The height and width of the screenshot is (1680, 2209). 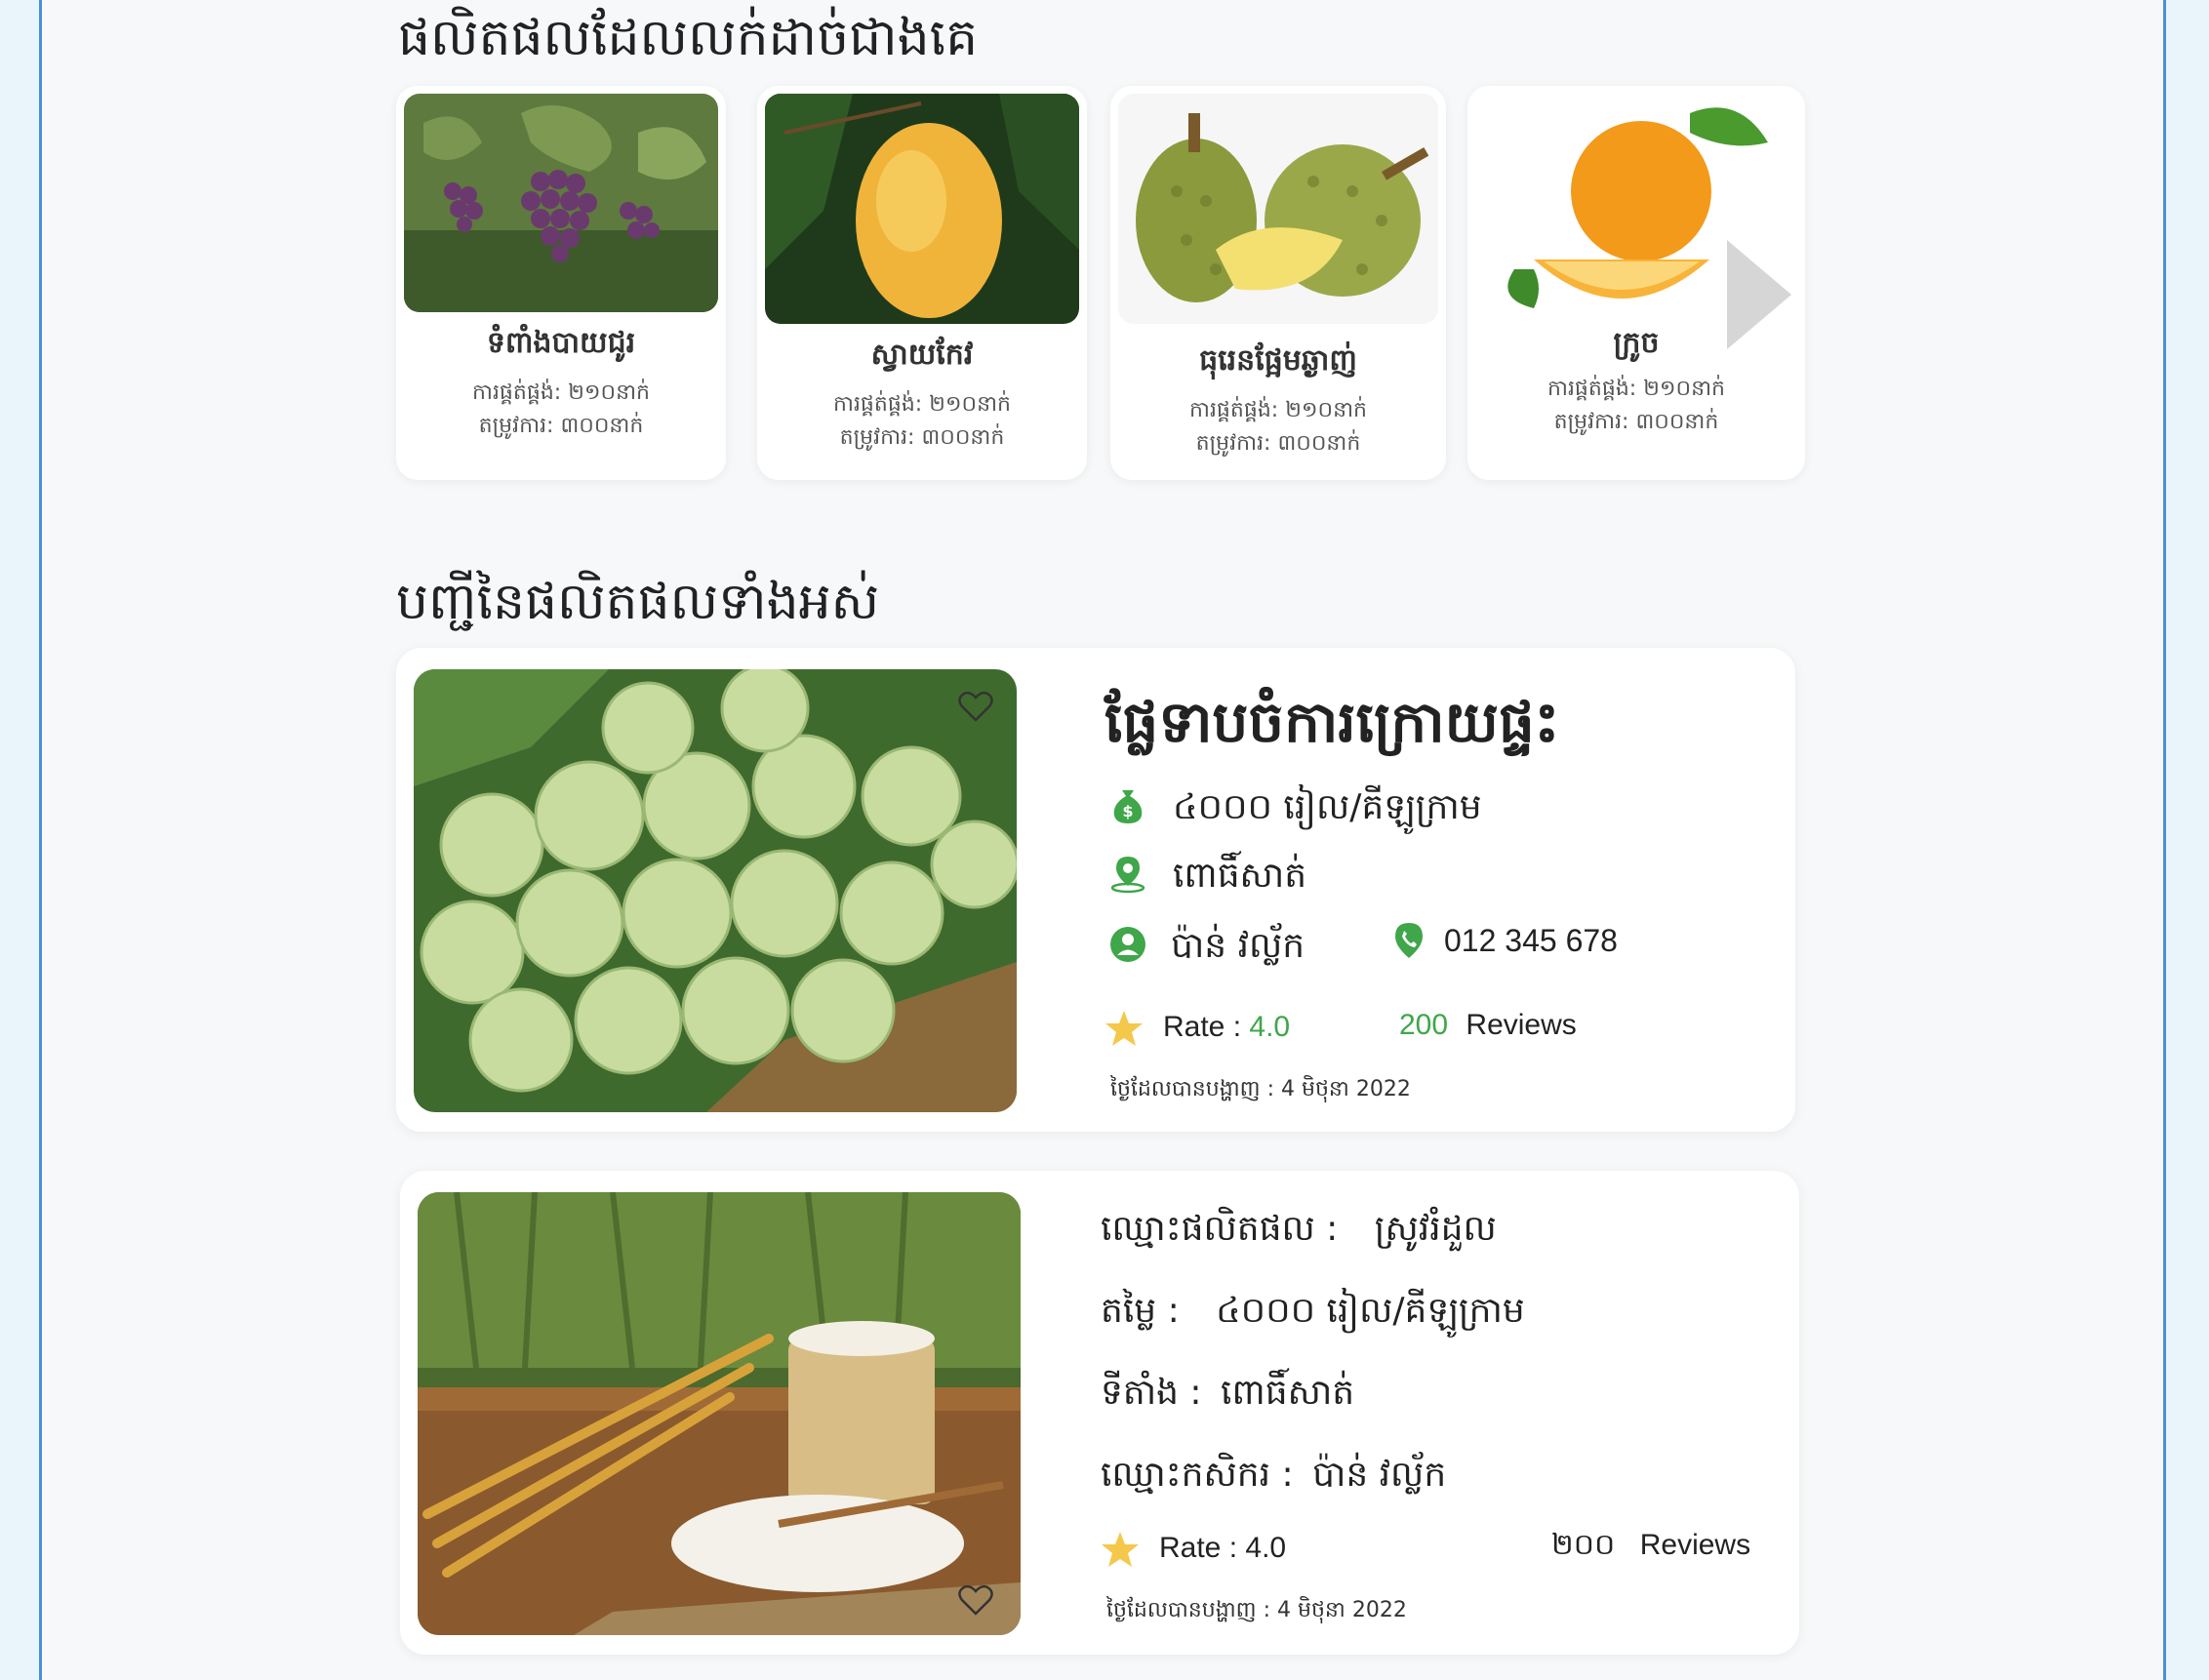 I want to click on product-name: ស្រូវរំដួល, so click(x=1436, y=1229).